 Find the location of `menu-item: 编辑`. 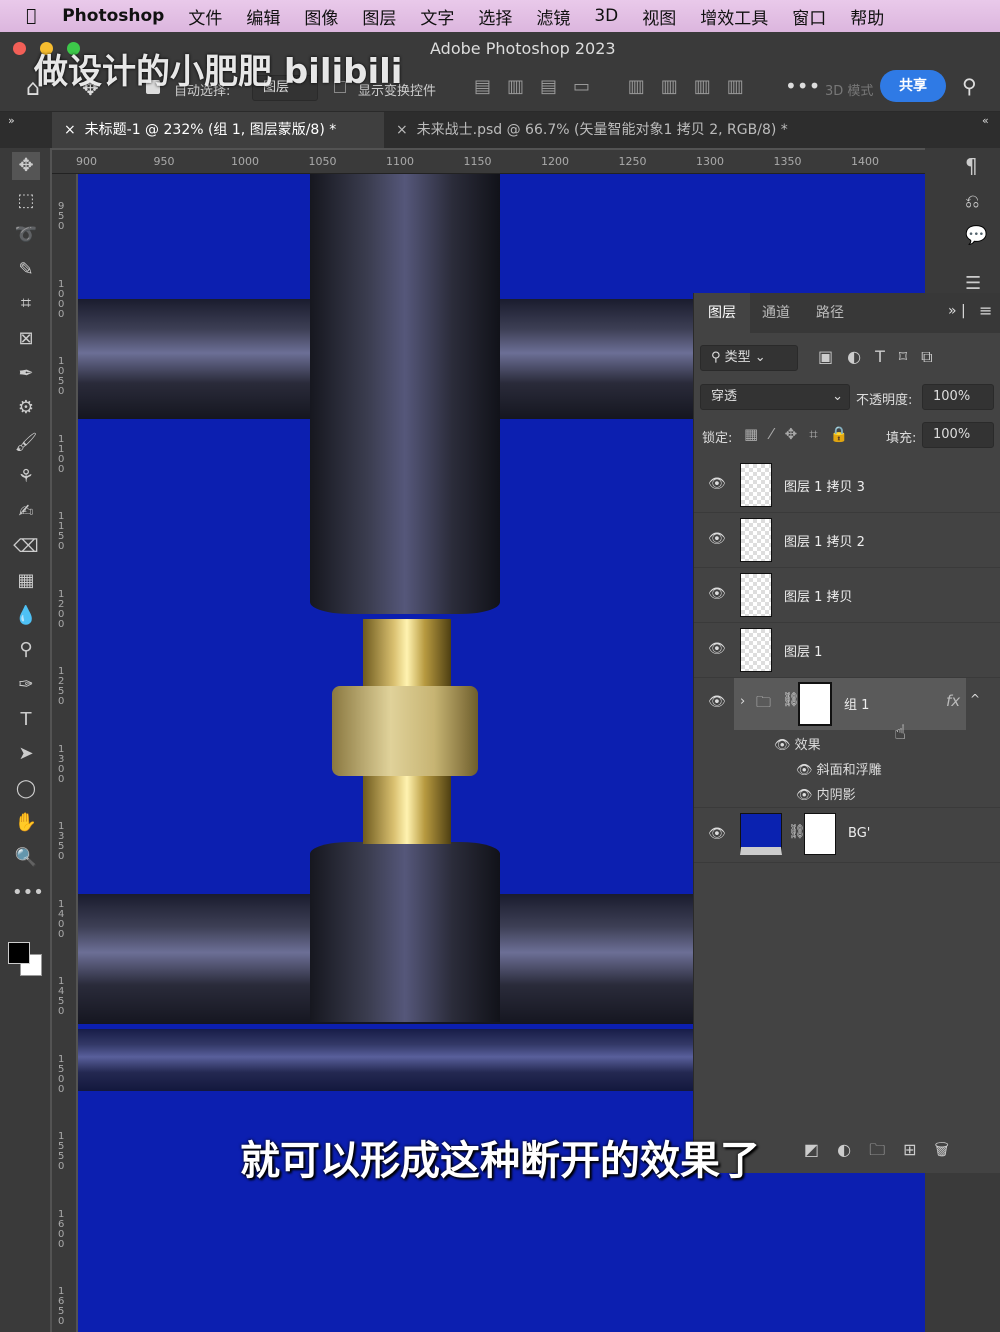

menu-item: 编辑 is located at coordinates (263, 16).